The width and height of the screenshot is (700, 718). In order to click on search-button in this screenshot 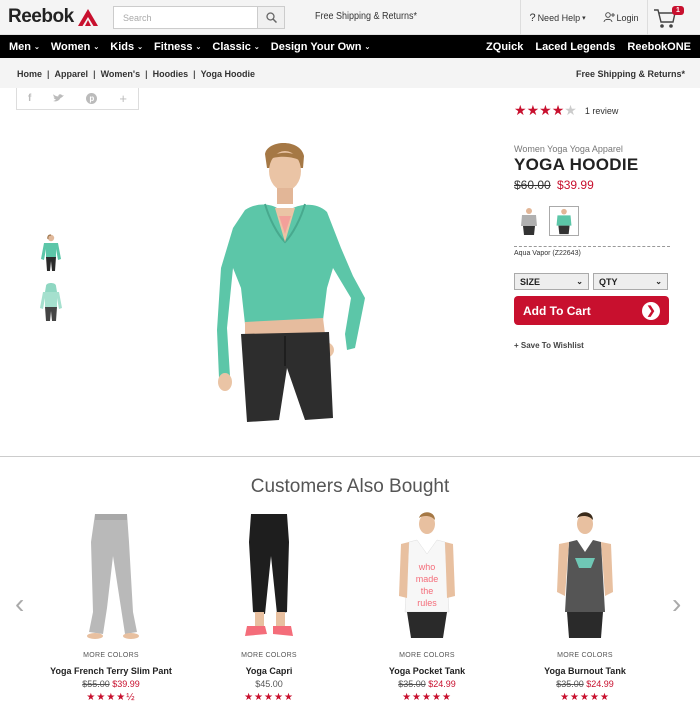, I will do `click(270, 17)`.